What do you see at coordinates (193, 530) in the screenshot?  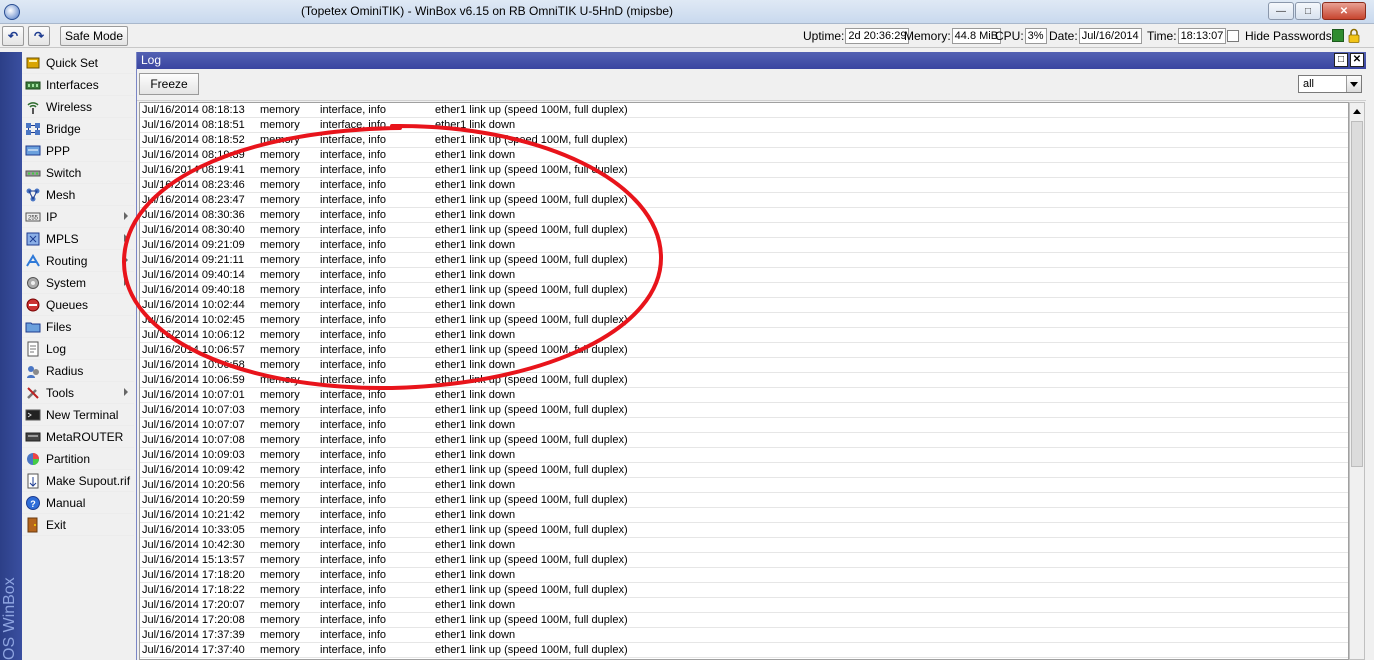 I see `log-time-cell: Jul/16/2014 10:33:05` at bounding box center [193, 530].